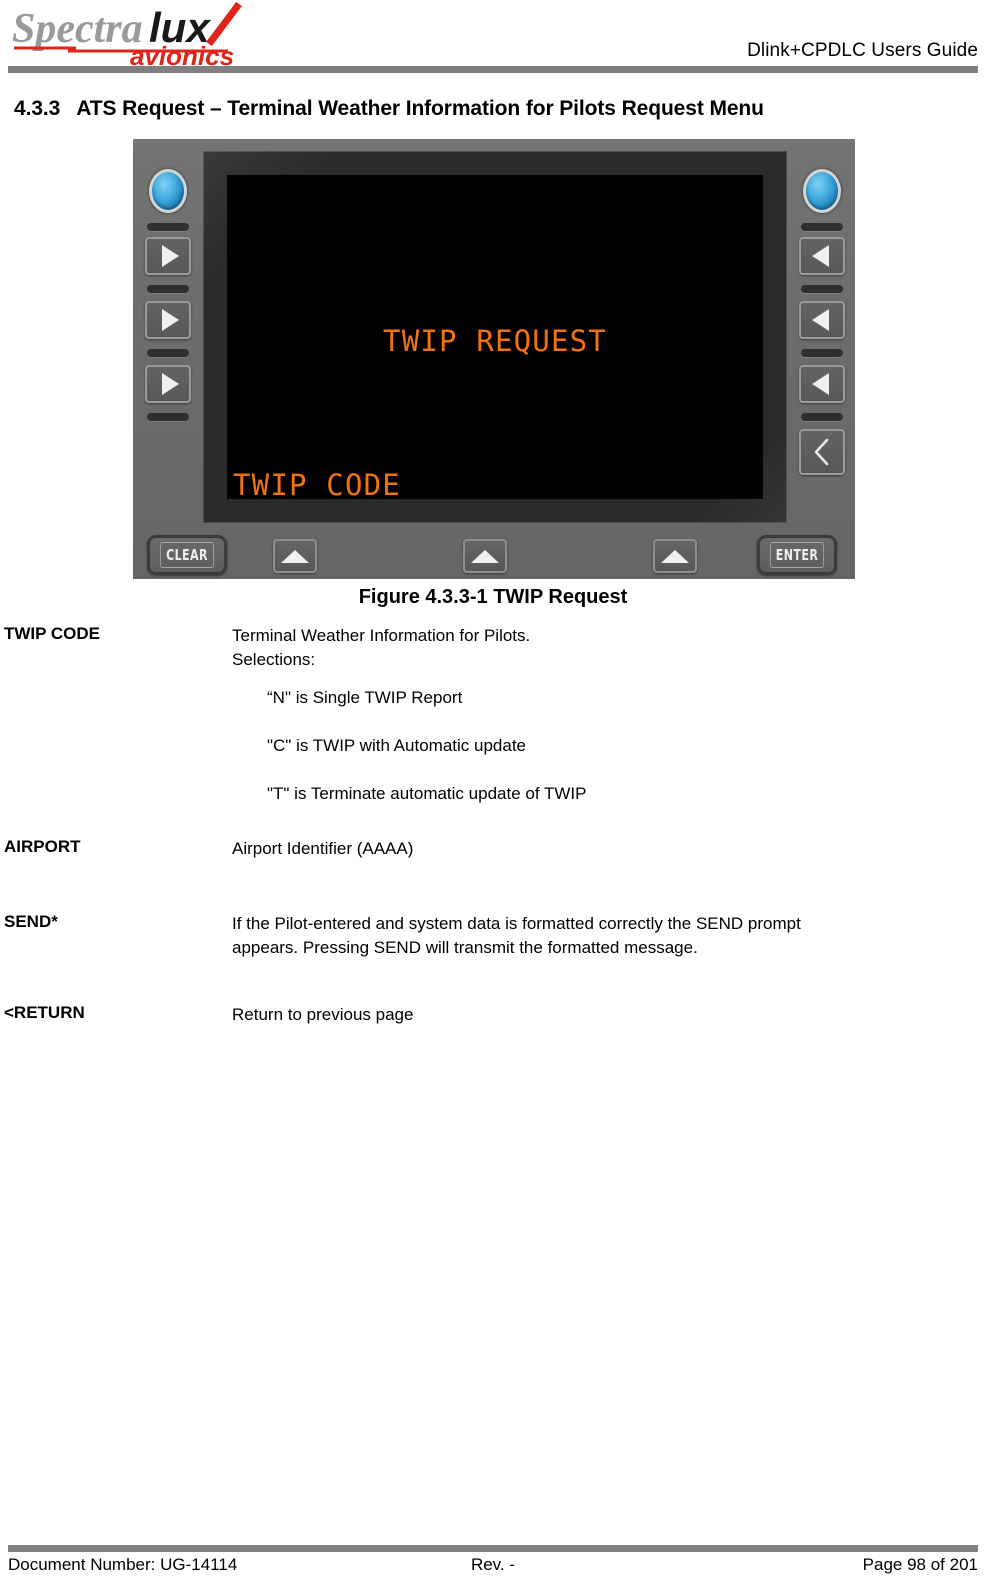  I want to click on screen-label-twip-code: TWIP CODE, so click(317, 483).